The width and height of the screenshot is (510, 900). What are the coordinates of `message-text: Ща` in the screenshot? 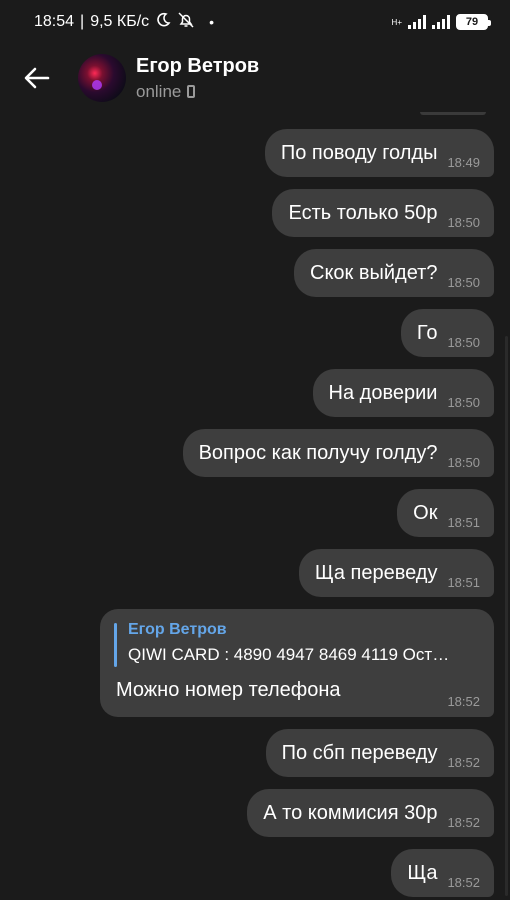 It's located at (422, 872).